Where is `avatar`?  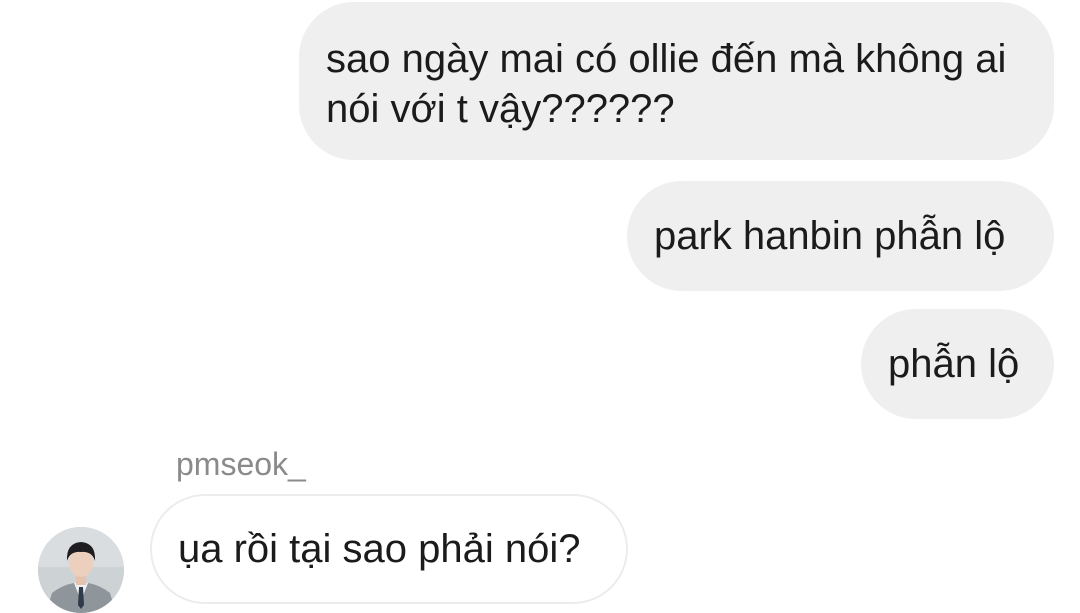
avatar is located at coordinates (81, 570).